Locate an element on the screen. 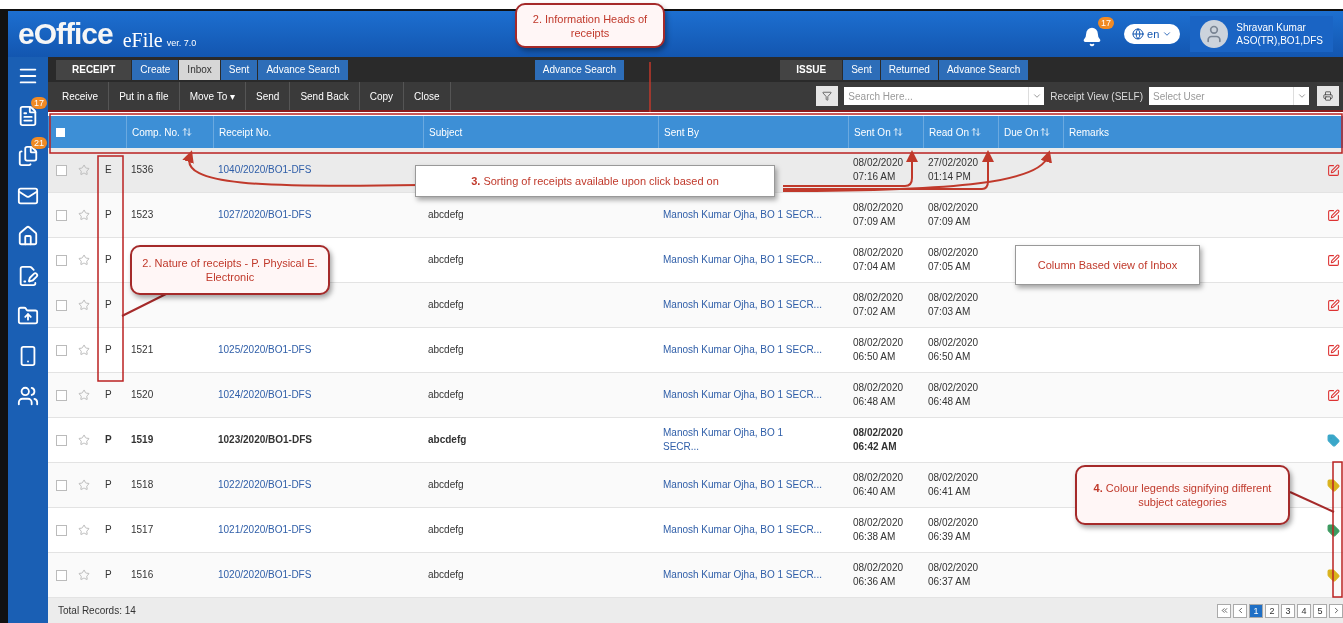 Image resolution: width=1343 pixels, height=623 pixels. print-button is located at coordinates (1328, 96).